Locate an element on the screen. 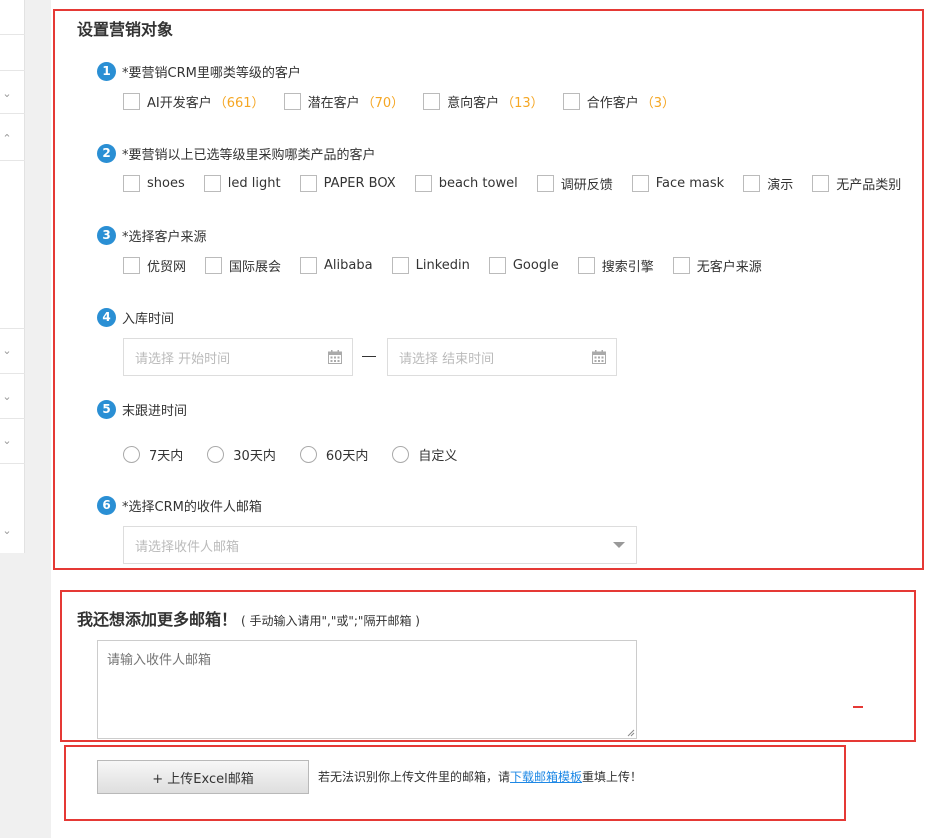 The width and height of the screenshot is (932, 838). resize-grip-icon is located at coordinates (630, 732).